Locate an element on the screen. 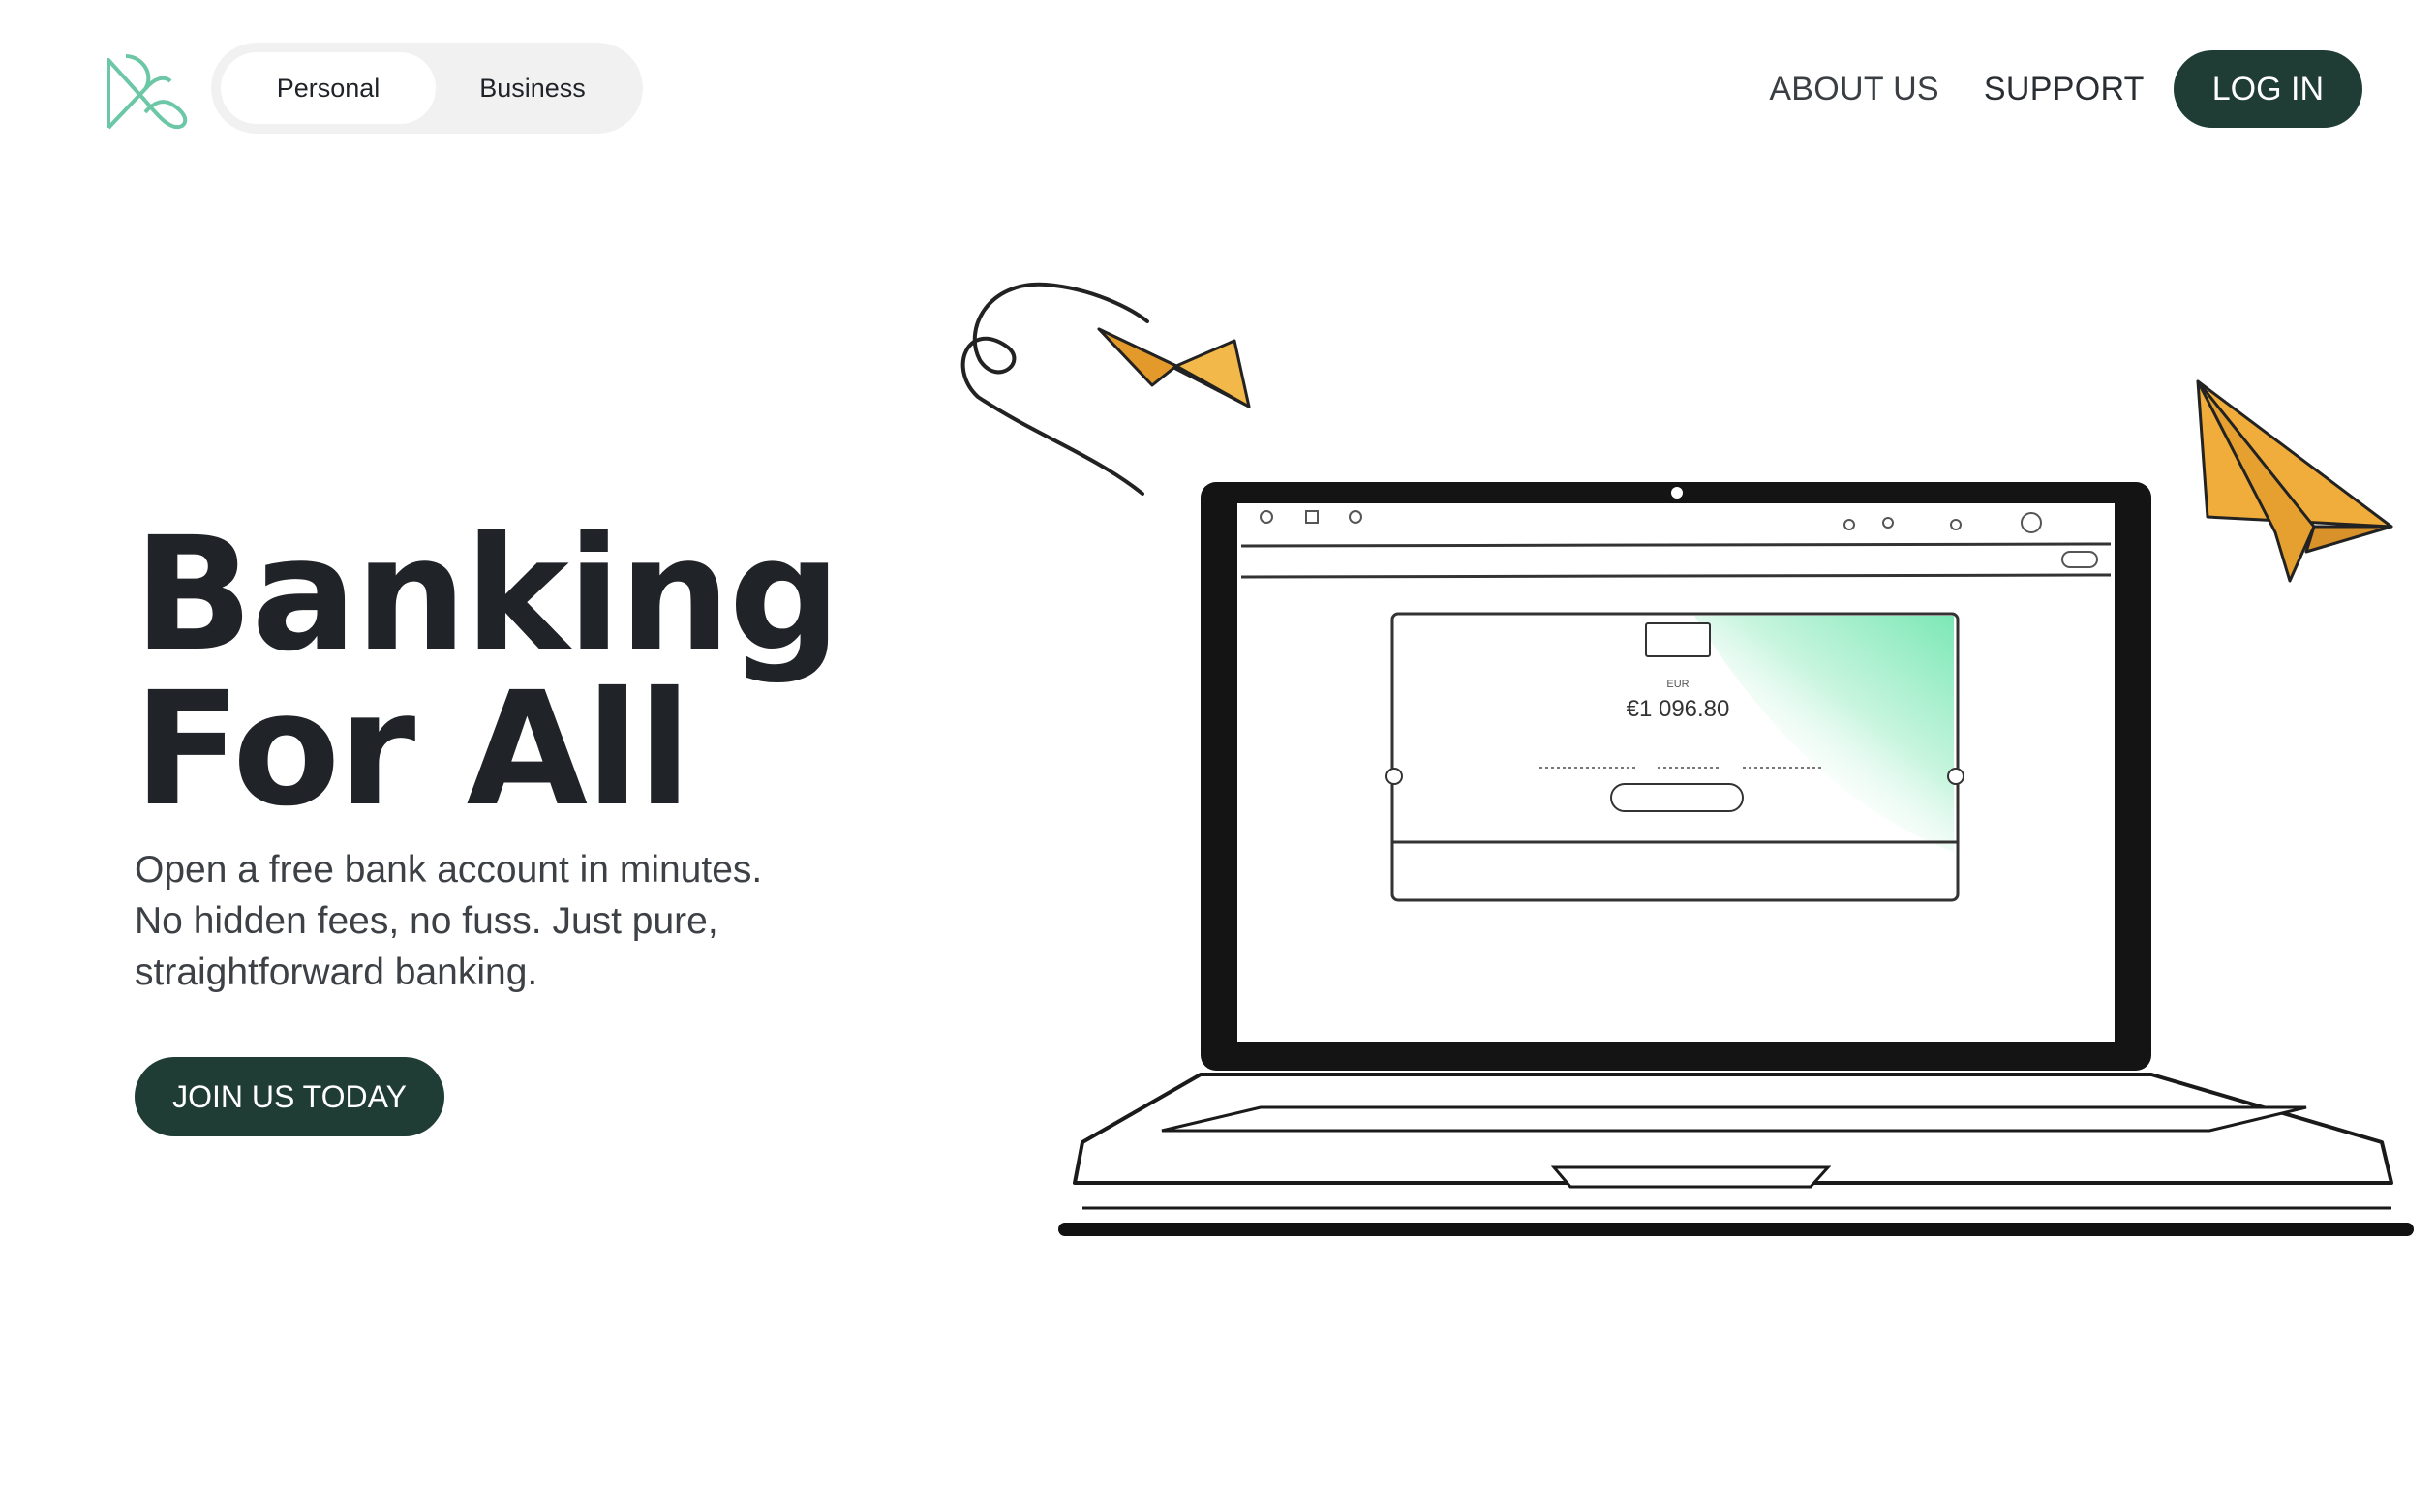 The height and width of the screenshot is (1512, 2436). screen-currency: EUR is located at coordinates (1678, 684).